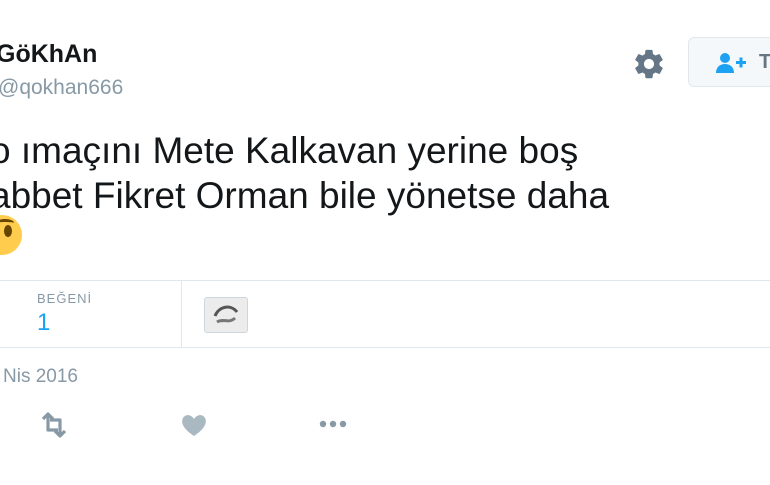  I want to click on gear-icon, so click(649, 64).